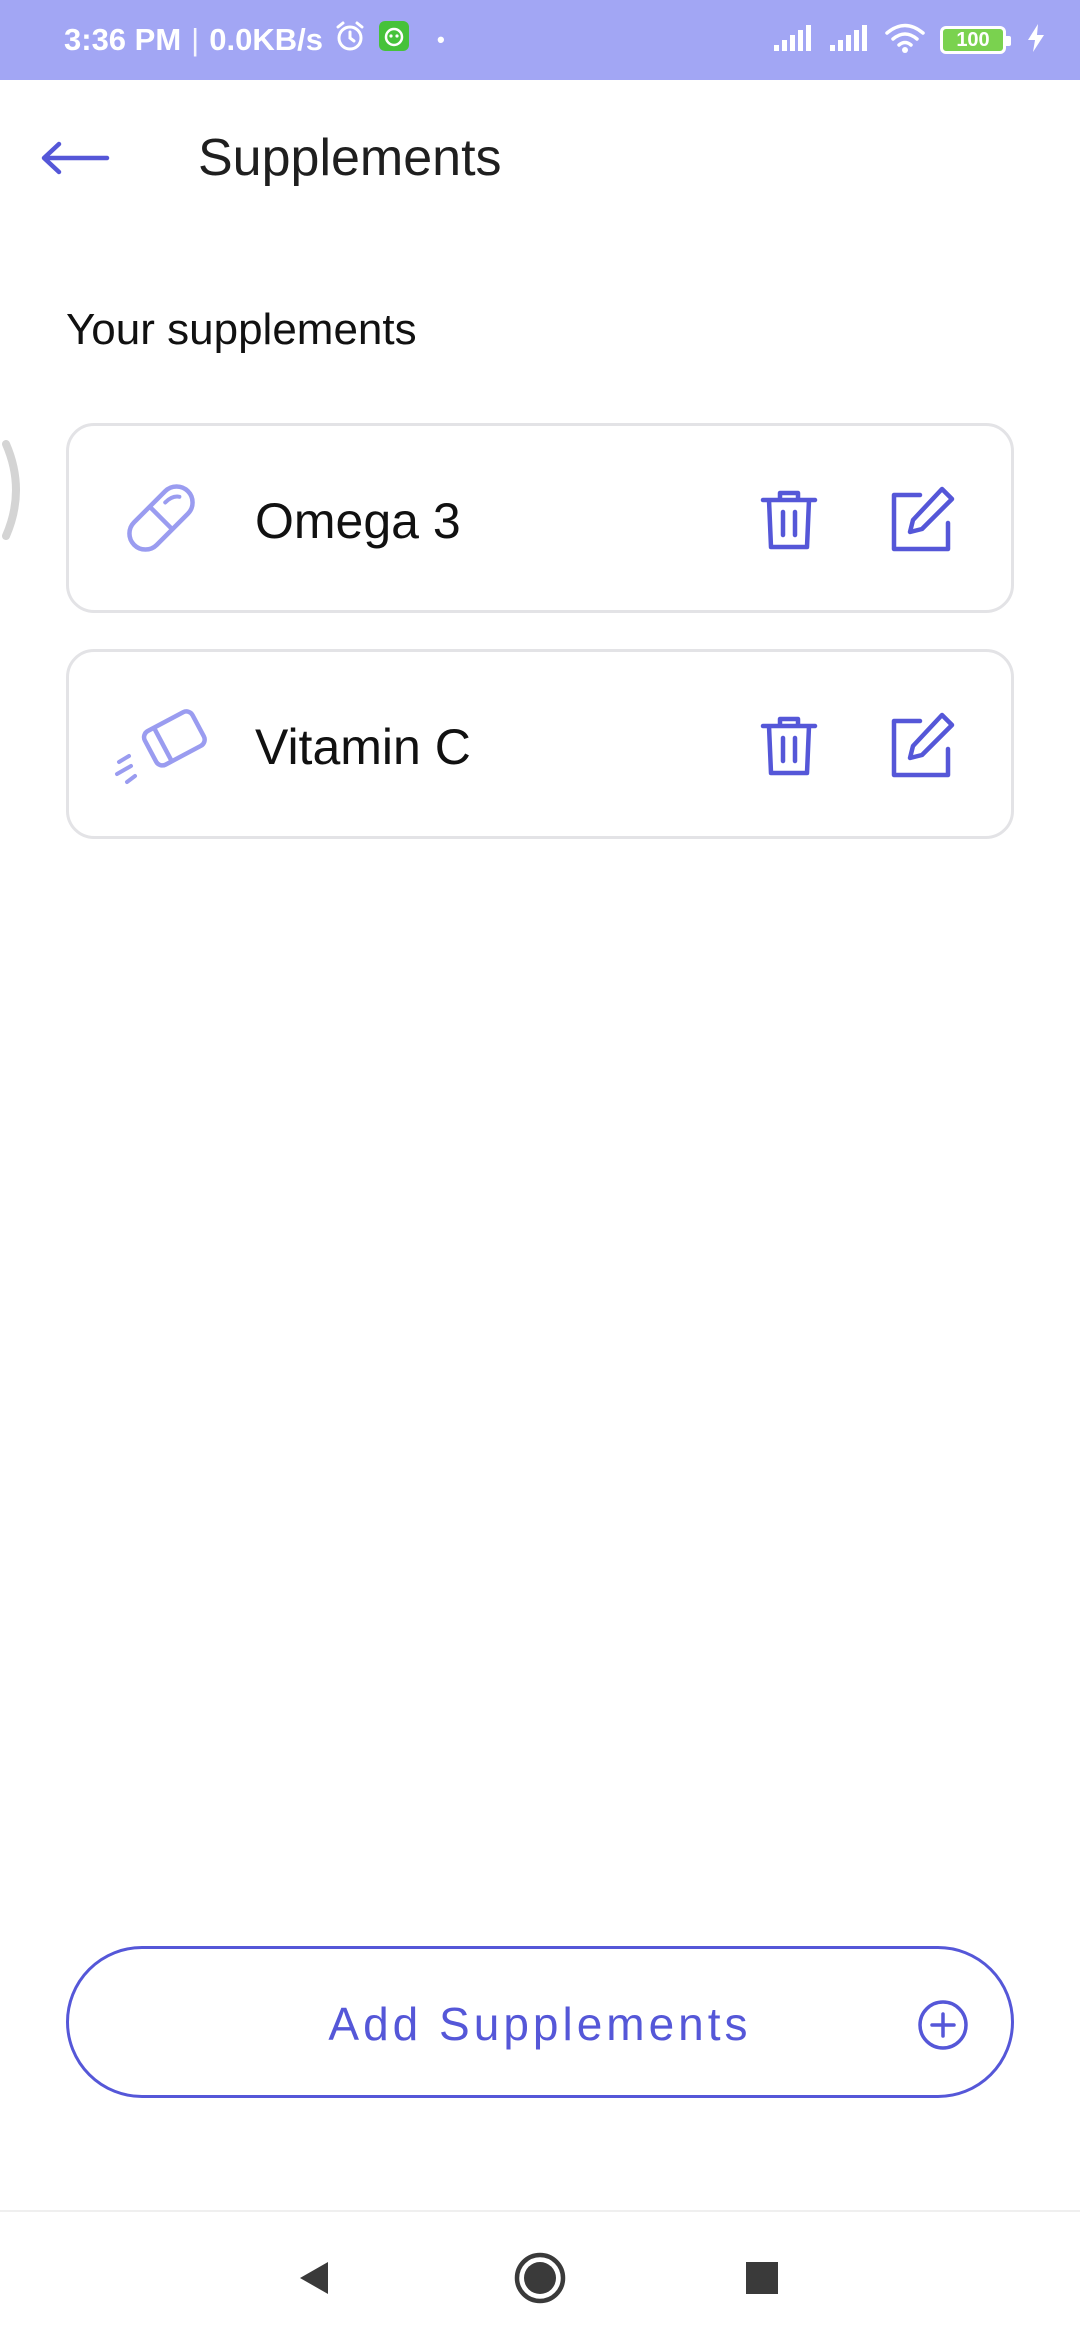  I want to click on battery-icon: 100, so click(975, 40).